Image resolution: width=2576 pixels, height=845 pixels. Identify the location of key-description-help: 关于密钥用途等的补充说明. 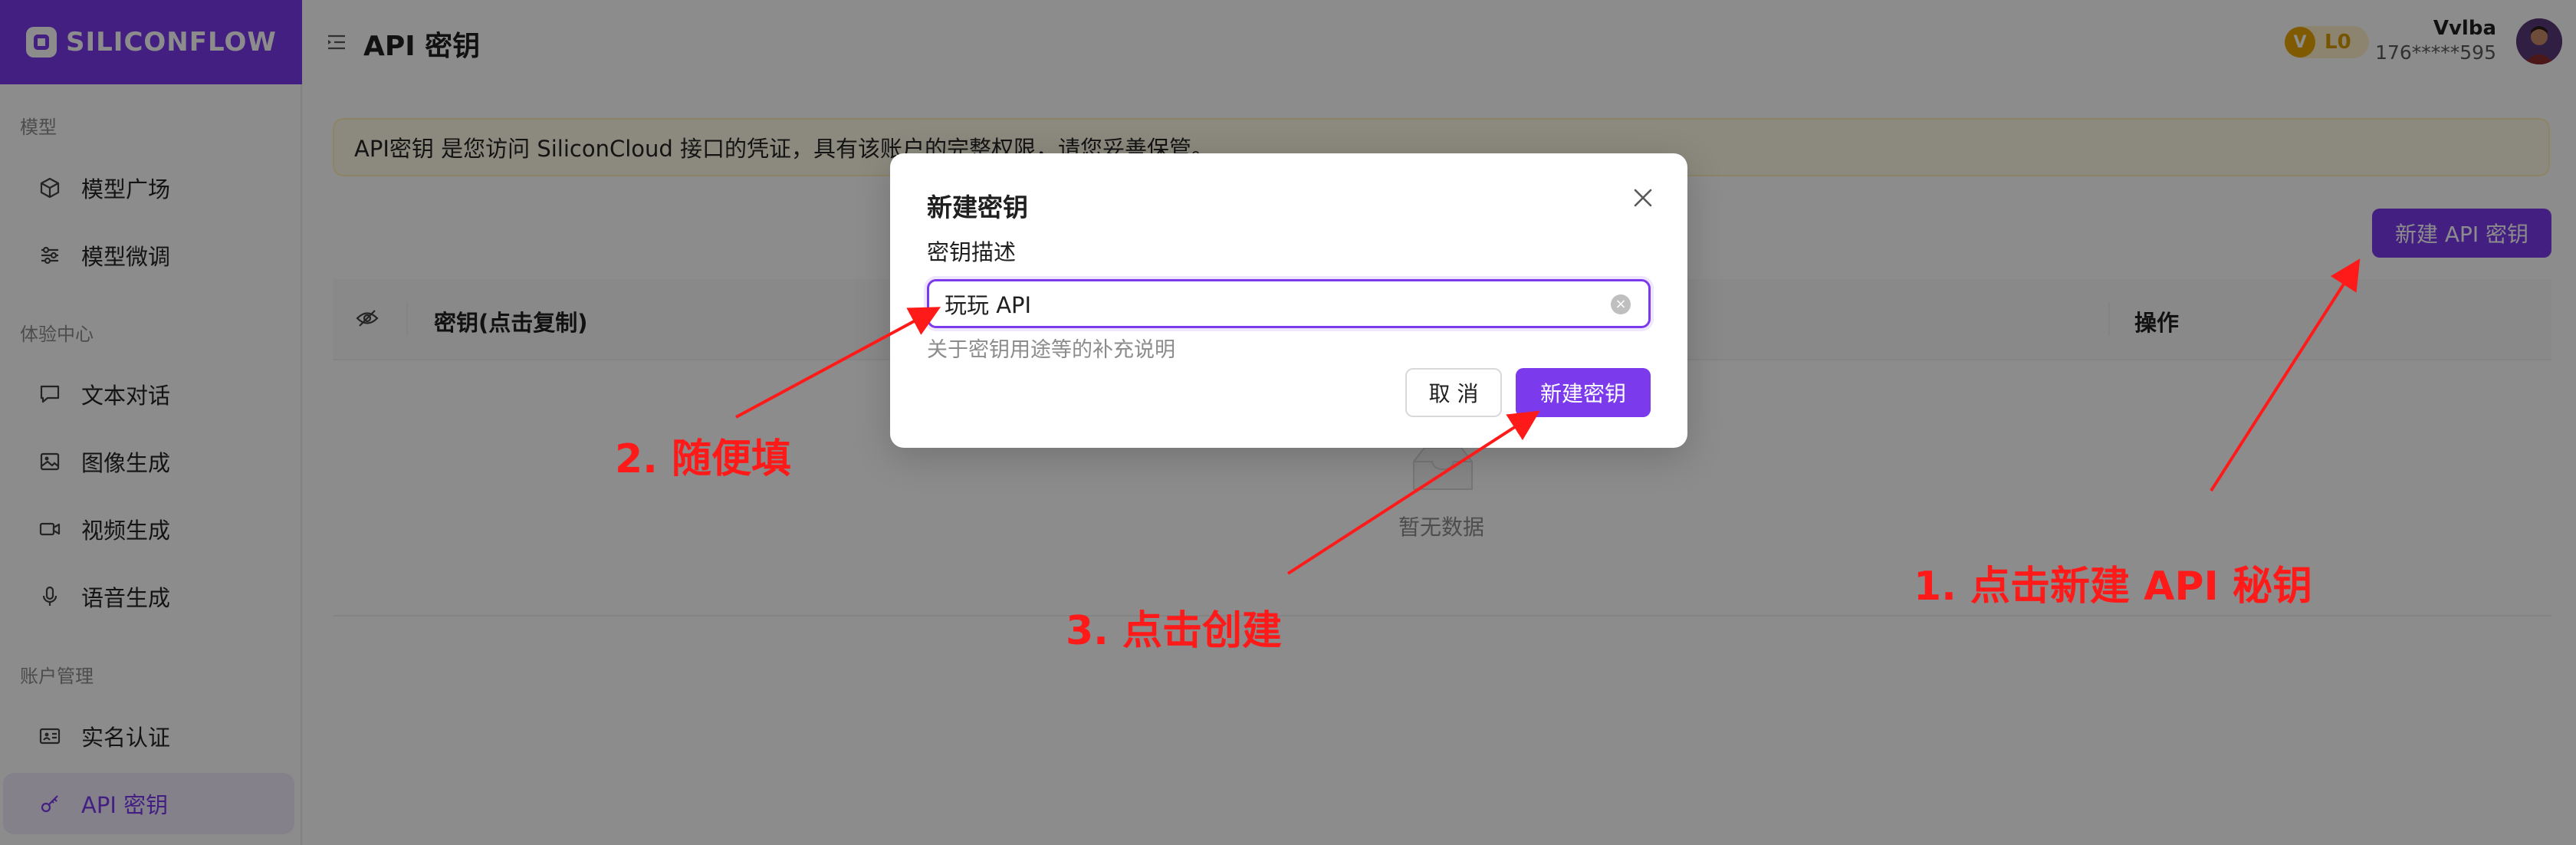
(1051, 350).